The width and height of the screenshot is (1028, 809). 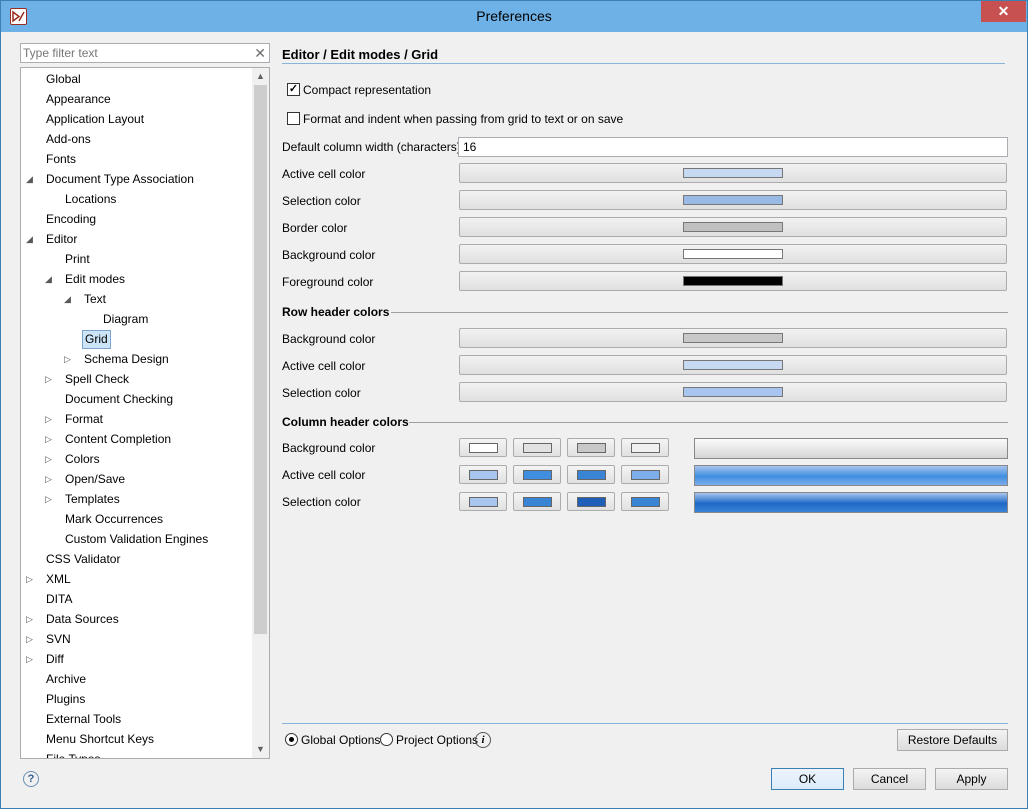 What do you see at coordinates (260, 359) in the screenshot?
I see `scroll-thumb` at bounding box center [260, 359].